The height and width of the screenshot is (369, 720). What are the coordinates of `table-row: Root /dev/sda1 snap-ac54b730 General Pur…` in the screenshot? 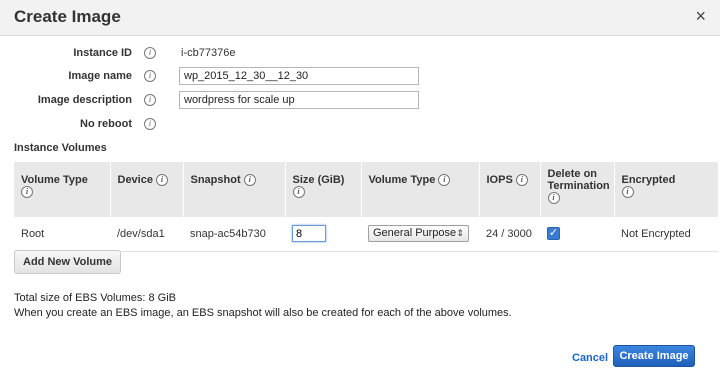 It's located at (366, 234).